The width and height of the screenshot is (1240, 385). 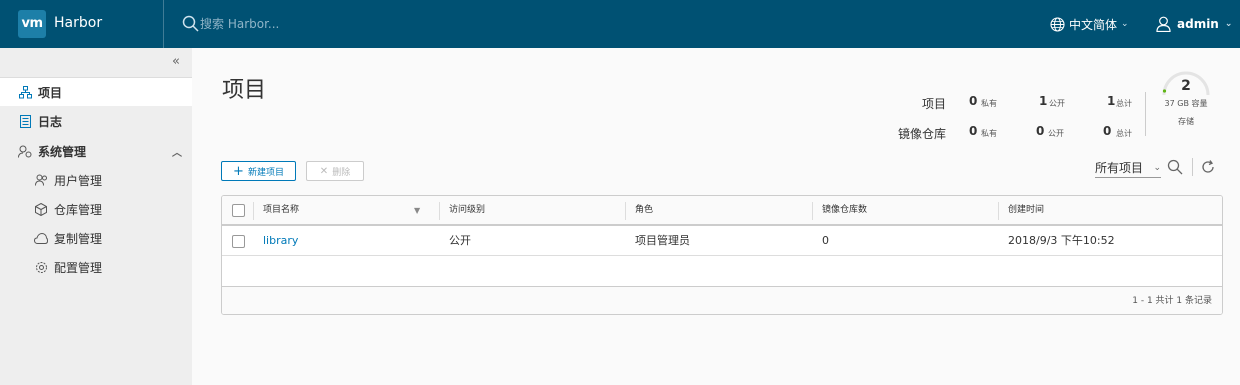 What do you see at coordinates (933, 104) in the screenshot?
I see `stat-projects-label: 项目` at bounding box center [933, 104].